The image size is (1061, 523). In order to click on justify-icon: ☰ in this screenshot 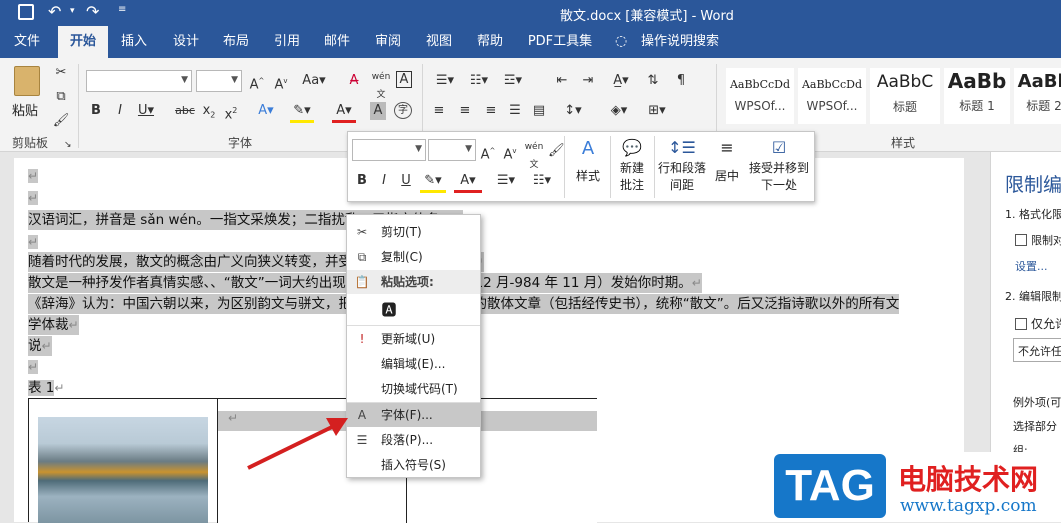, I will do `click(515, 111)`.